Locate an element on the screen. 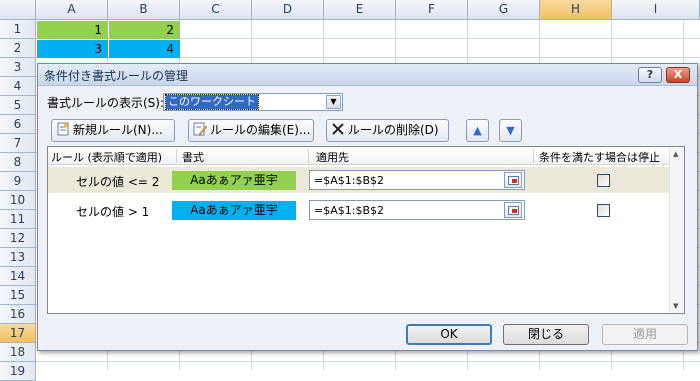 The image size is (700, 381). rule-description: セルの値 > 1 is located at coordinates (113, 212).